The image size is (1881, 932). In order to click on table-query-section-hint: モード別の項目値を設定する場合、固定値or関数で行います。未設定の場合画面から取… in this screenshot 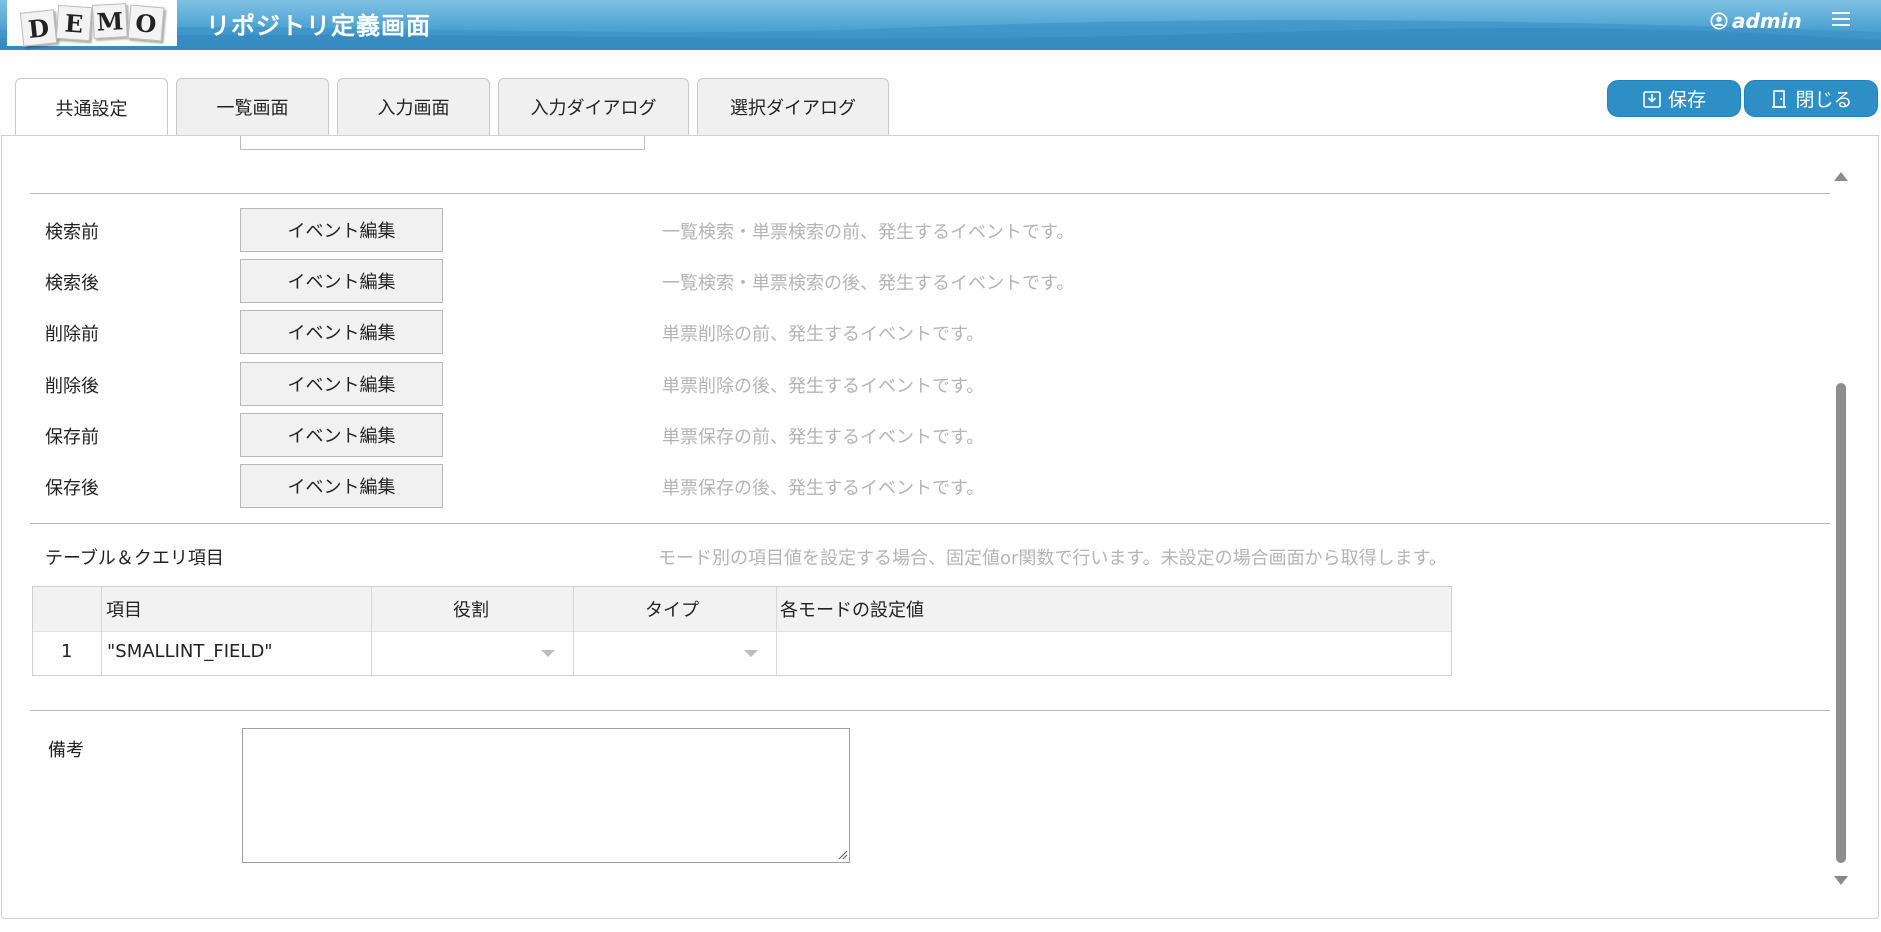, I will do `click(1052, 558)`.